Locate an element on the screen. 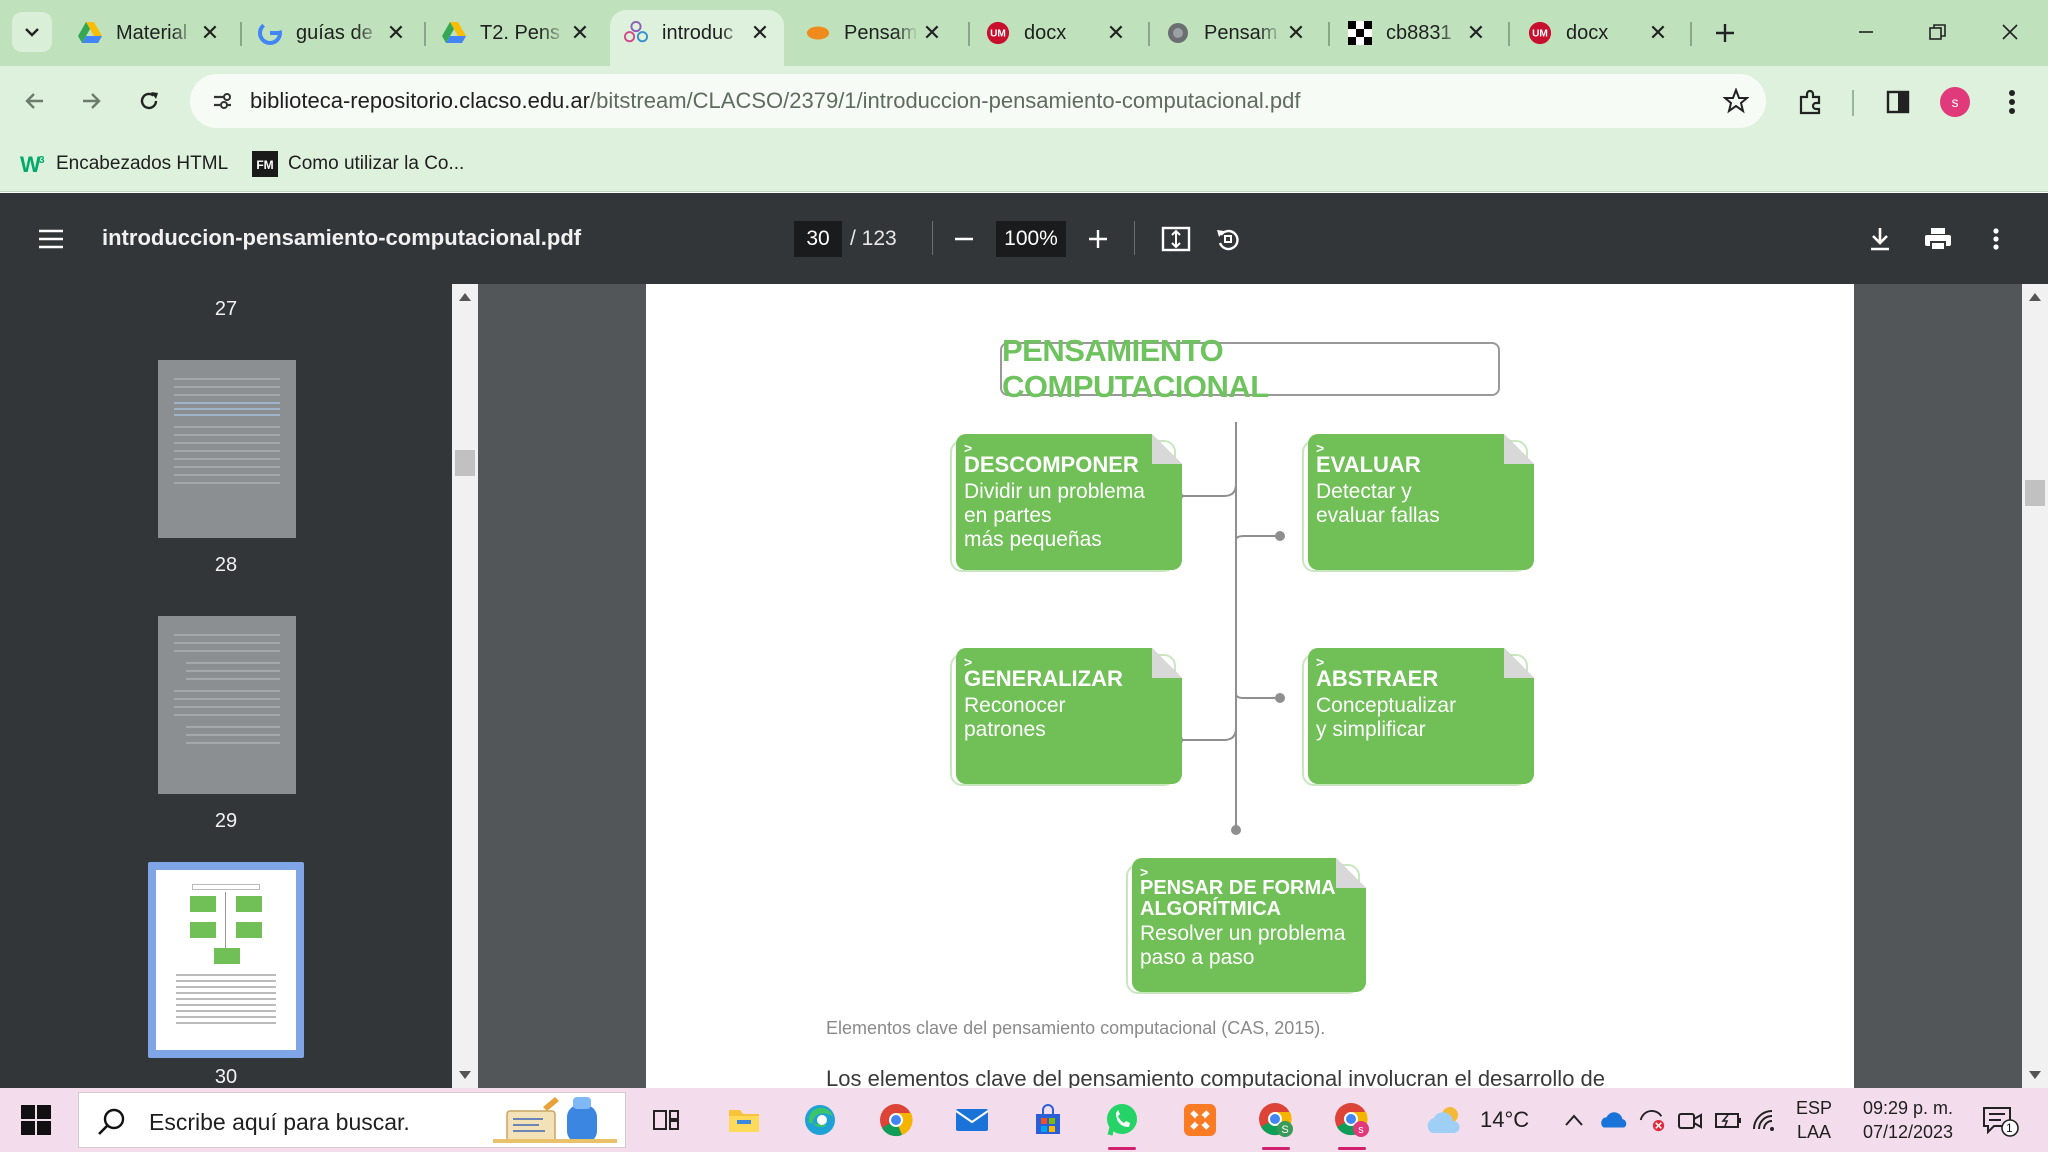 The width and height of the screenshot is (2048, 1152). taskbar-search: Escribe aquí para buscar. is located at coordinates (352, 1120).